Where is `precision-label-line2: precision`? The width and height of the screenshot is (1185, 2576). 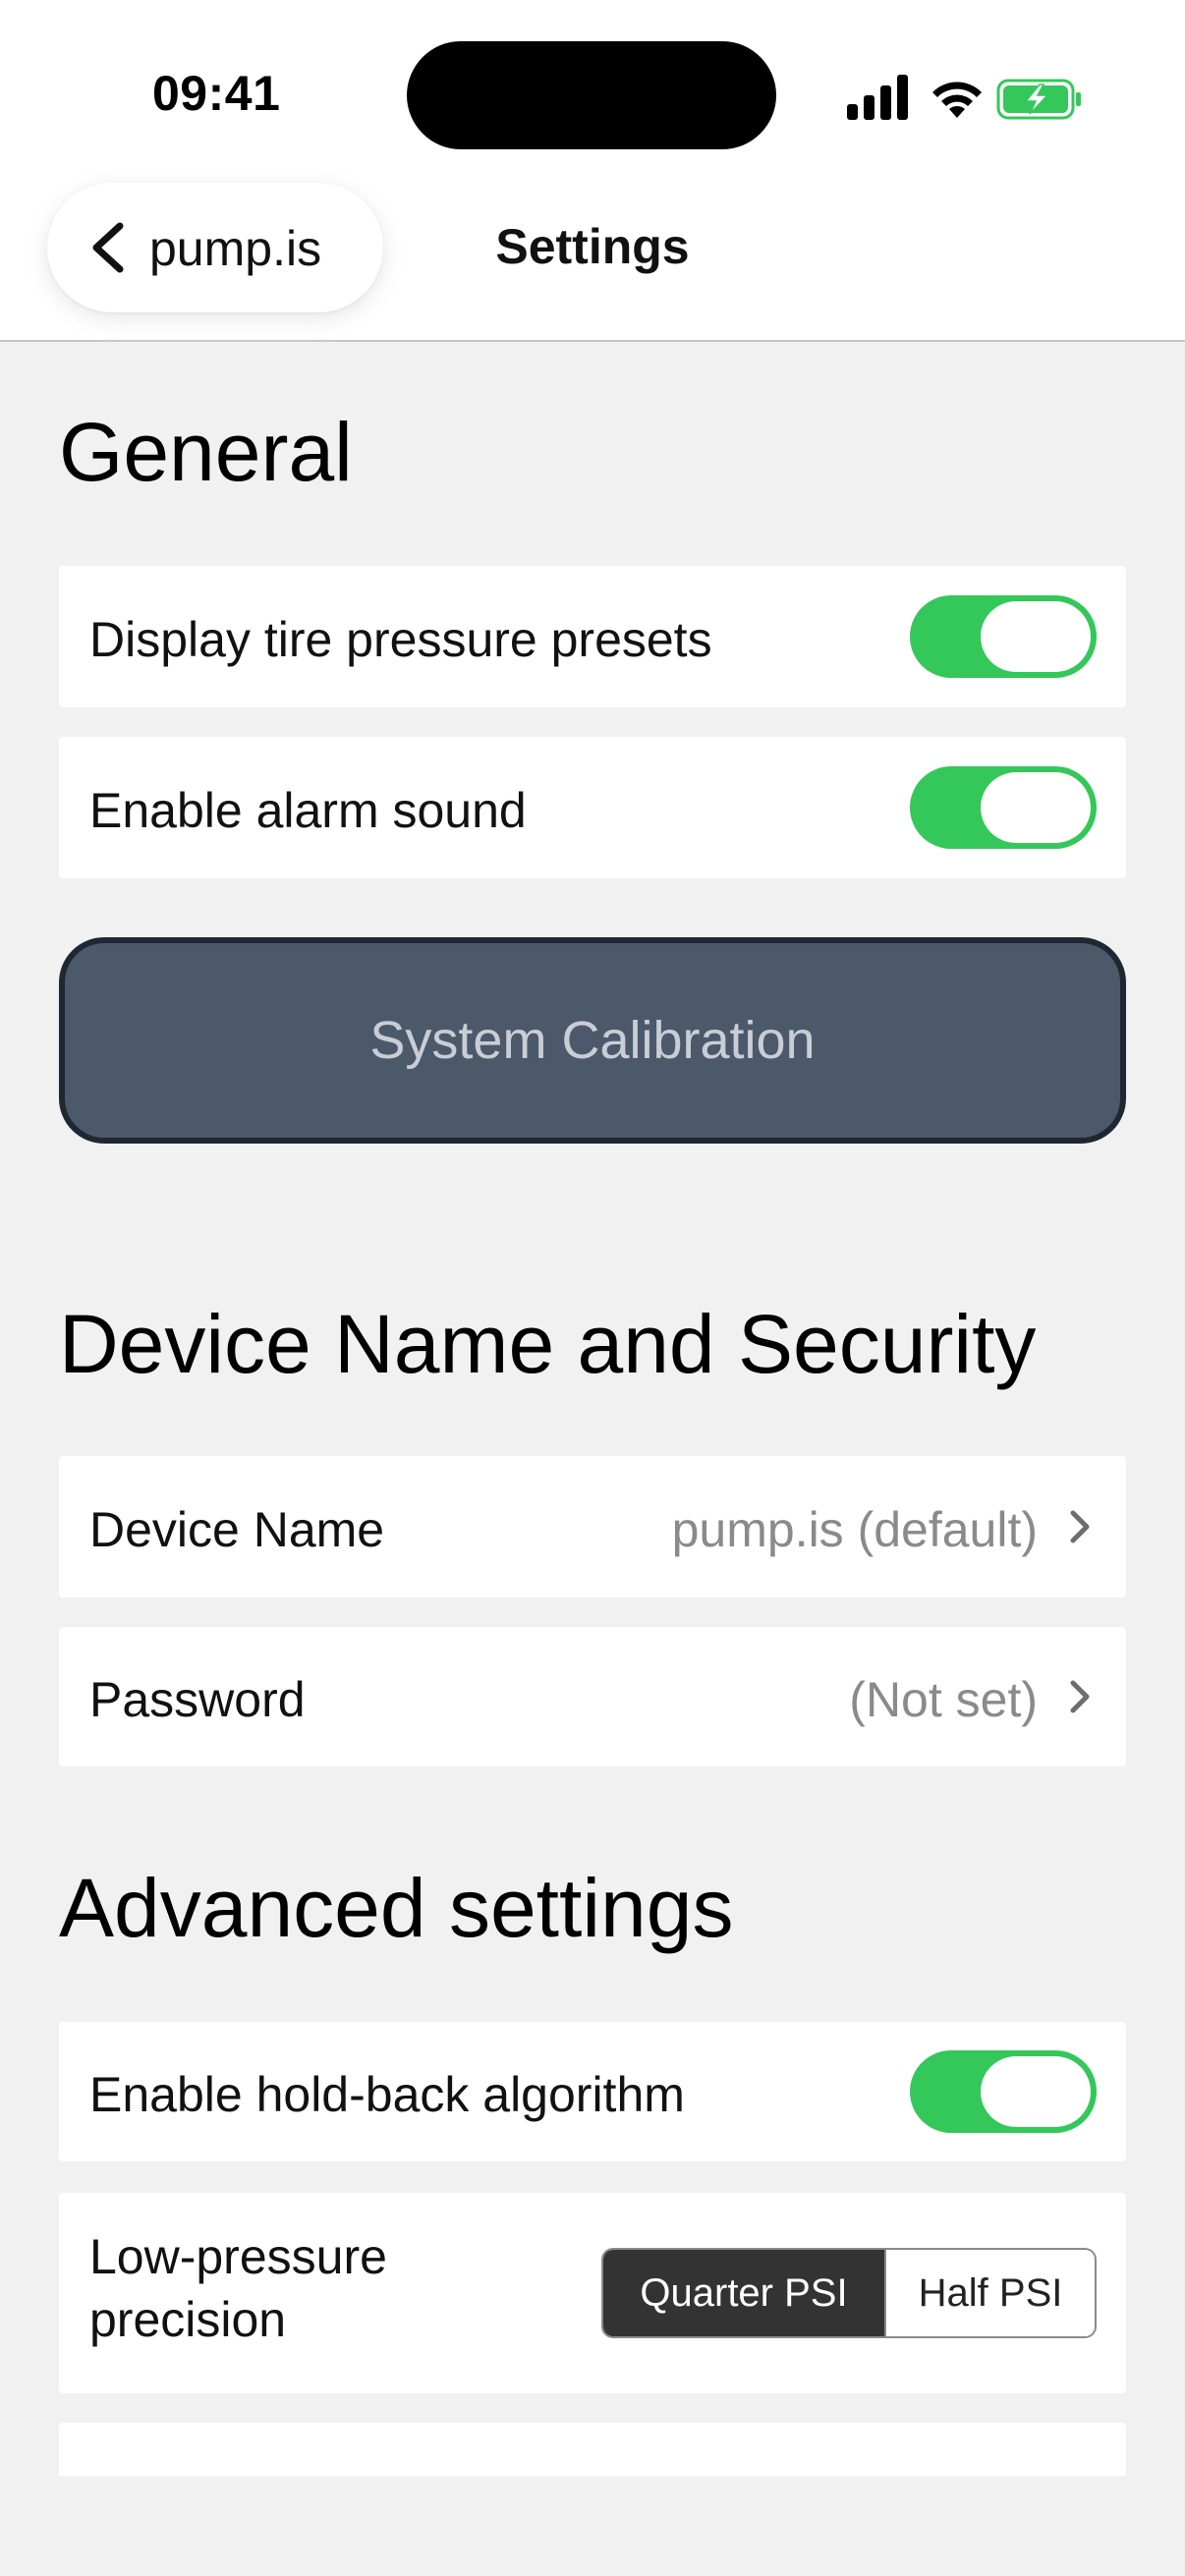
precision-label-line2: precision is located at coordinates (188, 2319).